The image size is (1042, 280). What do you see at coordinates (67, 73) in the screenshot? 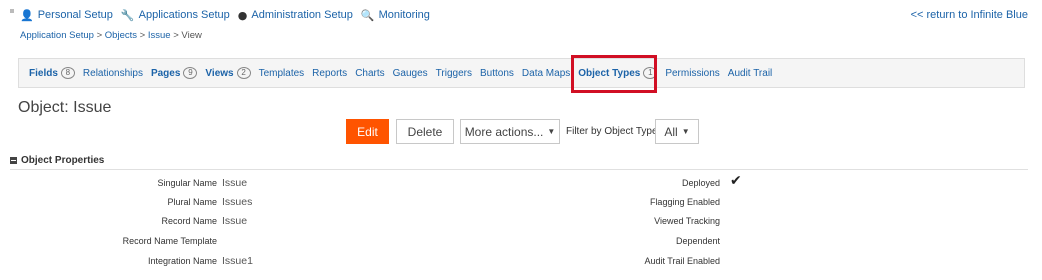
I see `tab-fields-count: 8` at bounding box center [67, 73].